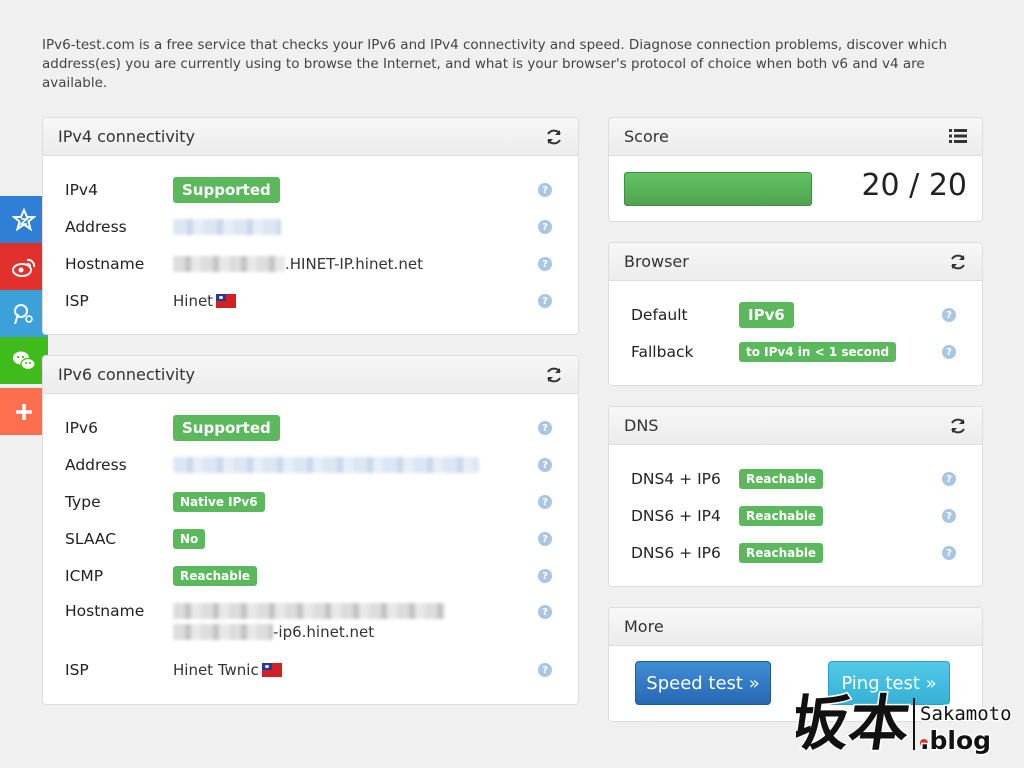 Image resolution: width=1024 pixels, height=768 pixels. Describe the element at coordinates (676, 479) in the screenshot. I see `row-label: DNS4 + IP6` at that location.